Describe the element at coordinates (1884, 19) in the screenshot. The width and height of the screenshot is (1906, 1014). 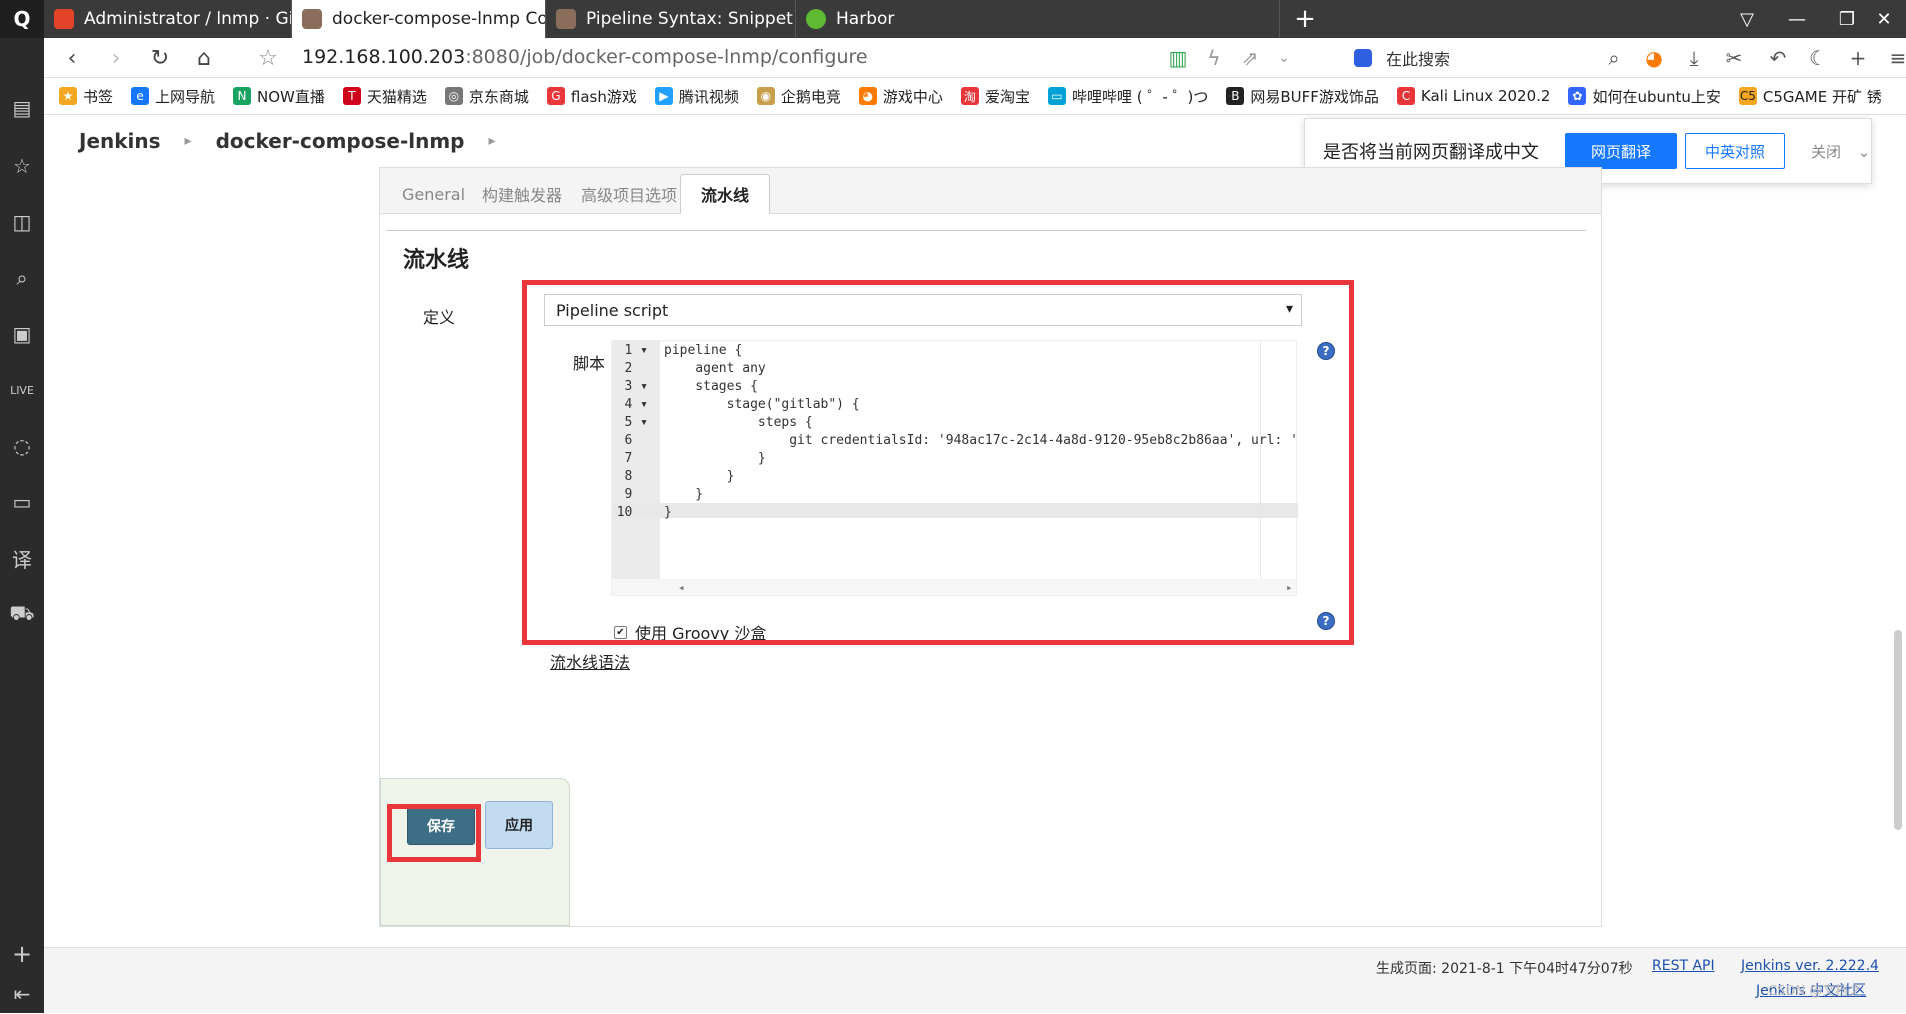
I see `close-window-icon: ✕` at that location.